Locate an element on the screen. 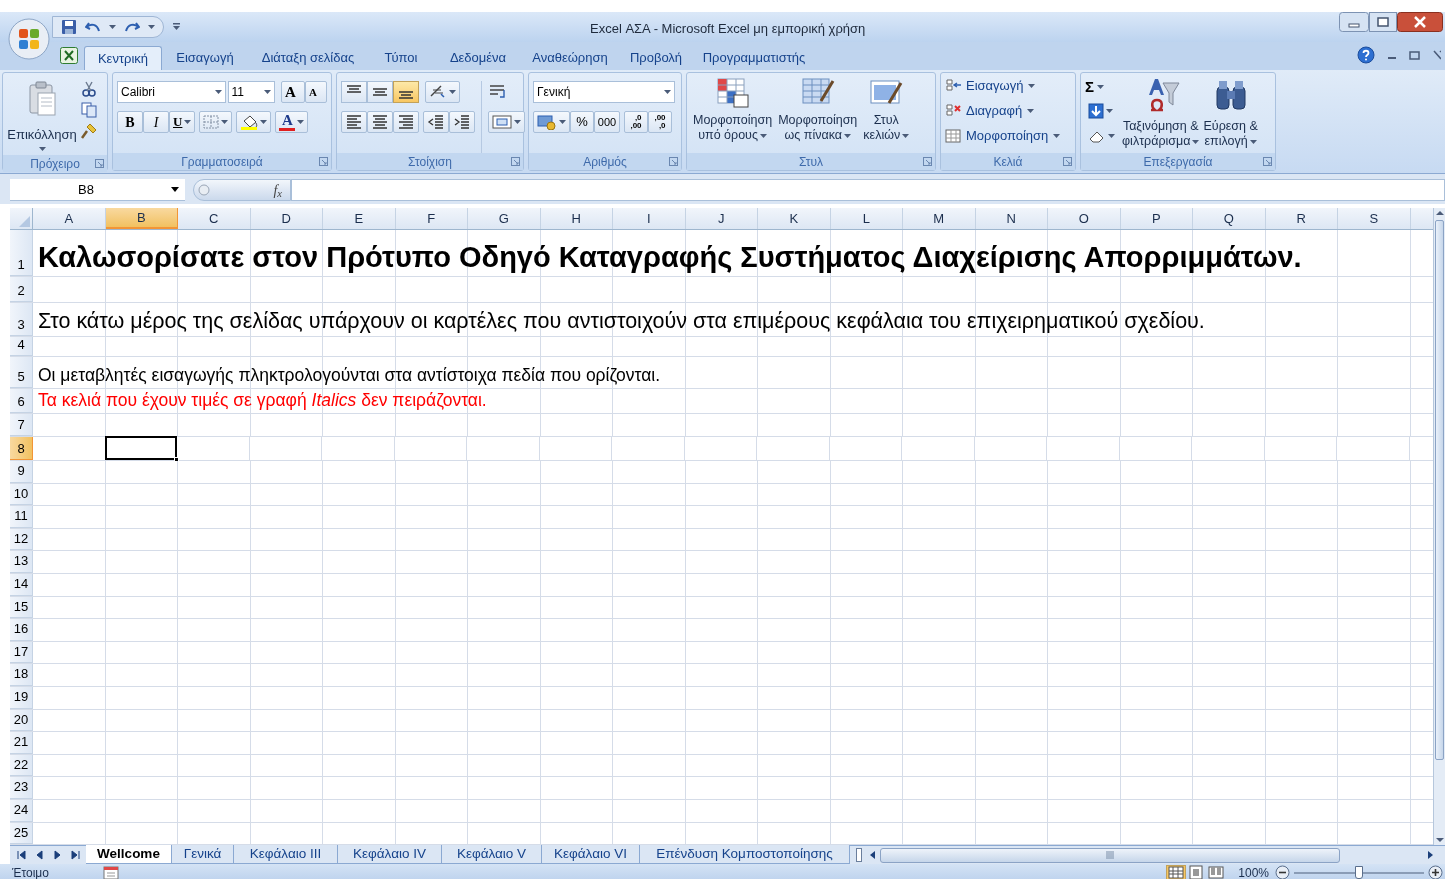 Image resolution: width=1445 pixels, height=879 pixels. bottom-align-button is located at coordinates (406, 92).